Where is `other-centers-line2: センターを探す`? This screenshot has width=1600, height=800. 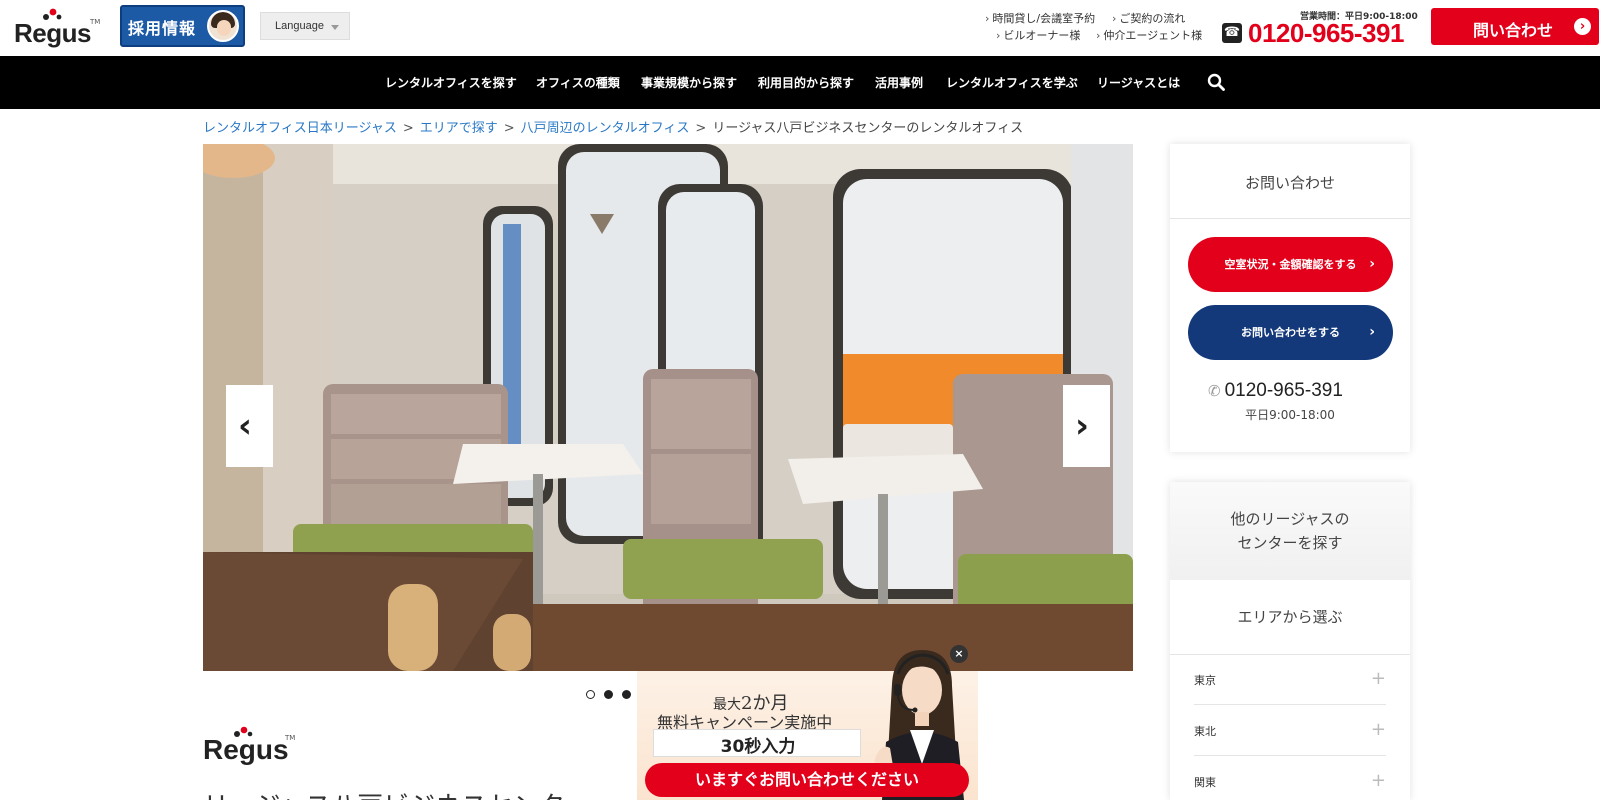 other-centers-line2: センターを探す is located at coordinates (1290, 543).